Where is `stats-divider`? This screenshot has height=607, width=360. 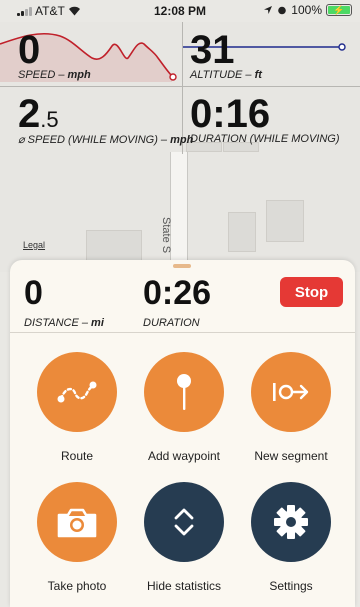
stats-divider is located at coordinates (180, 86).